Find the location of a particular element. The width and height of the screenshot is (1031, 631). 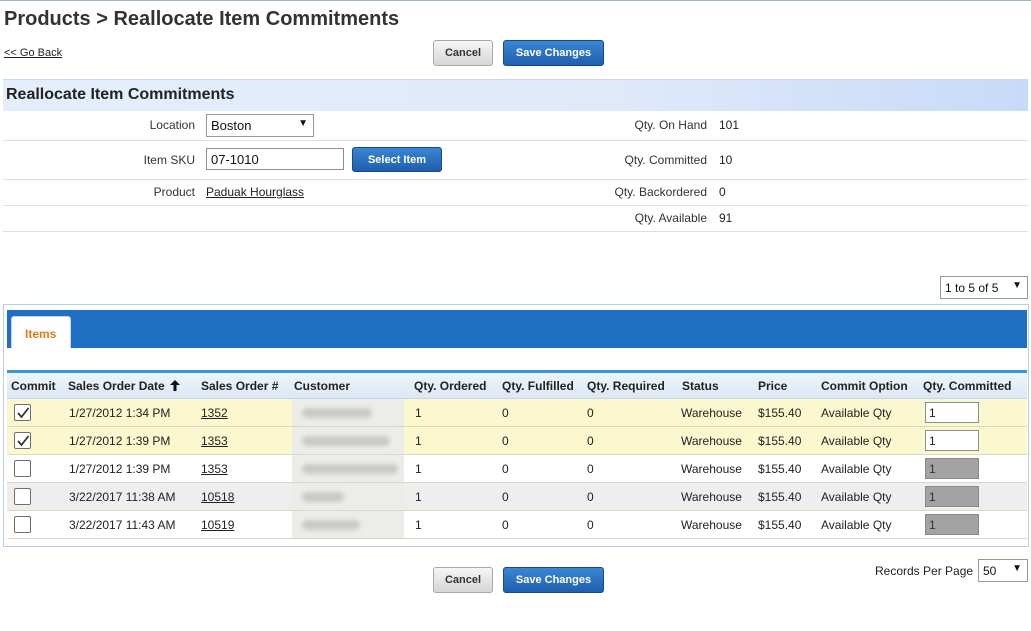

location-row: Location Boston ▼ Qty. On Hand 101 is located at coordinates (515, 126).